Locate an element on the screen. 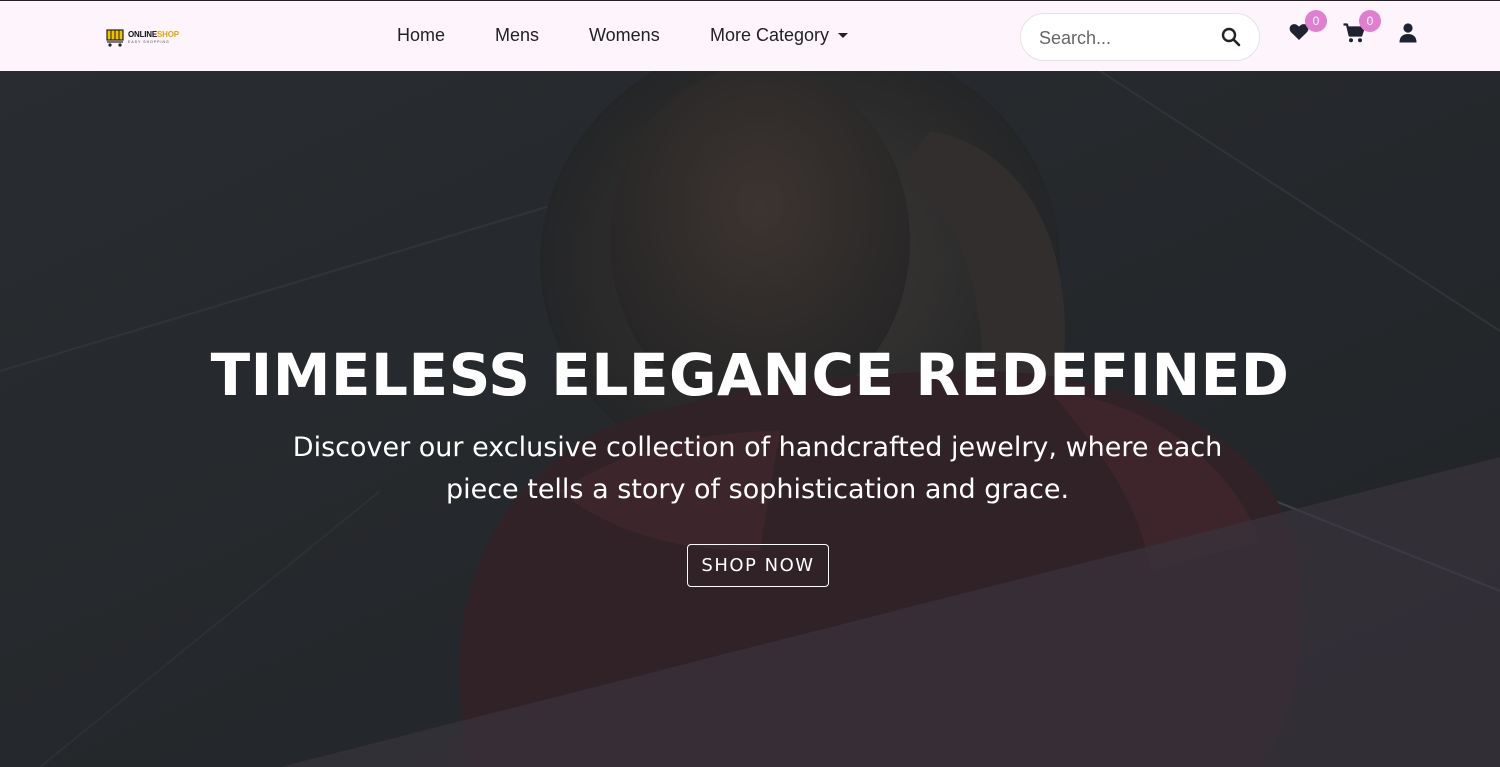 The height and width of the screenshot is (767, 1500). brand-logo: ONLINESHOP EASY SHOPPING is located at coordinates (146, 37).